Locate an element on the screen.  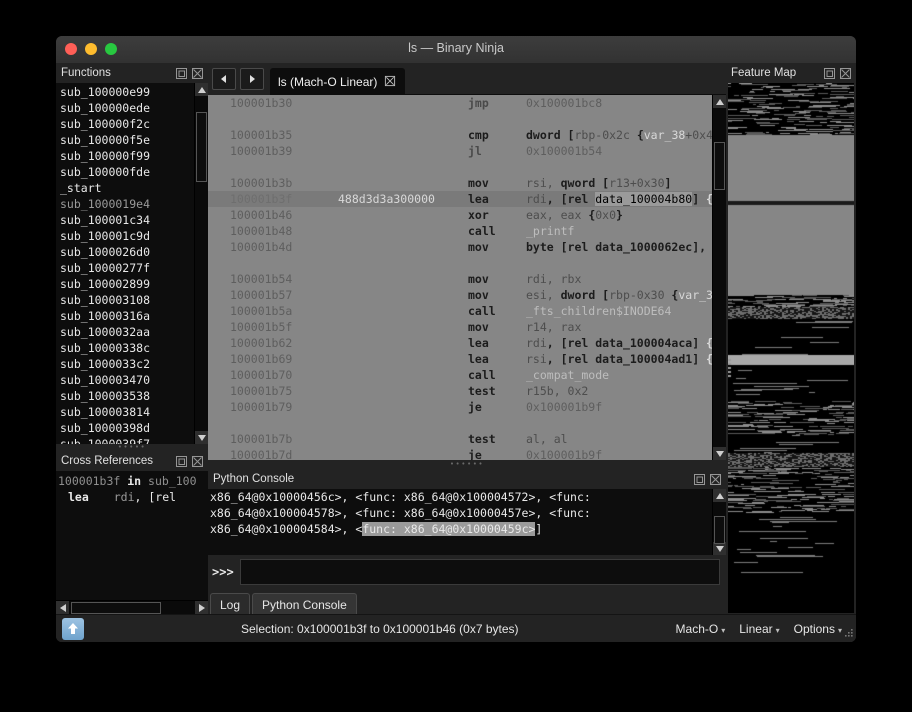
disassembly-line: 100001b69 lea rsi, [rel data_100004ad1] {" is located at coordinates (460, 359).